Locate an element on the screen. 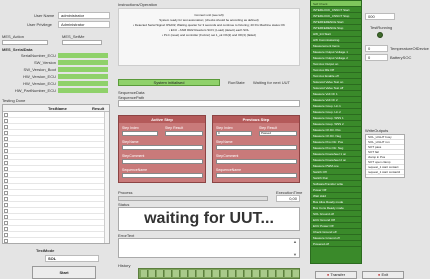  active-step-index-label: Step Index is located at coordinates (130, 128).